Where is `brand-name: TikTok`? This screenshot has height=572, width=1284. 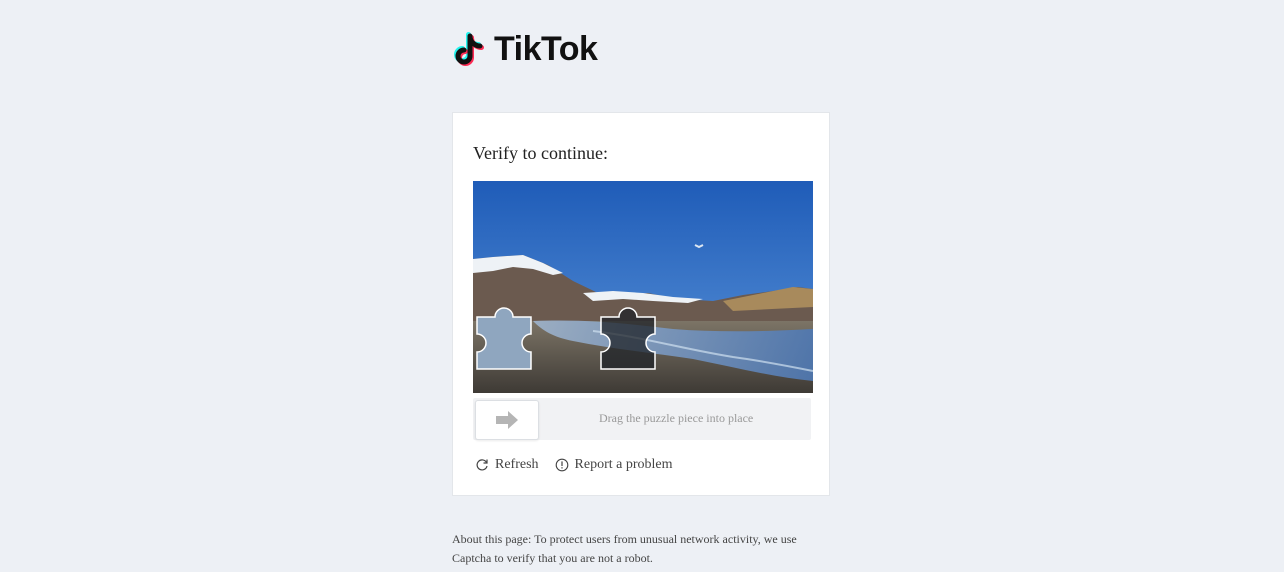 brand-name: TikTok is located at coordinates (546, 48).